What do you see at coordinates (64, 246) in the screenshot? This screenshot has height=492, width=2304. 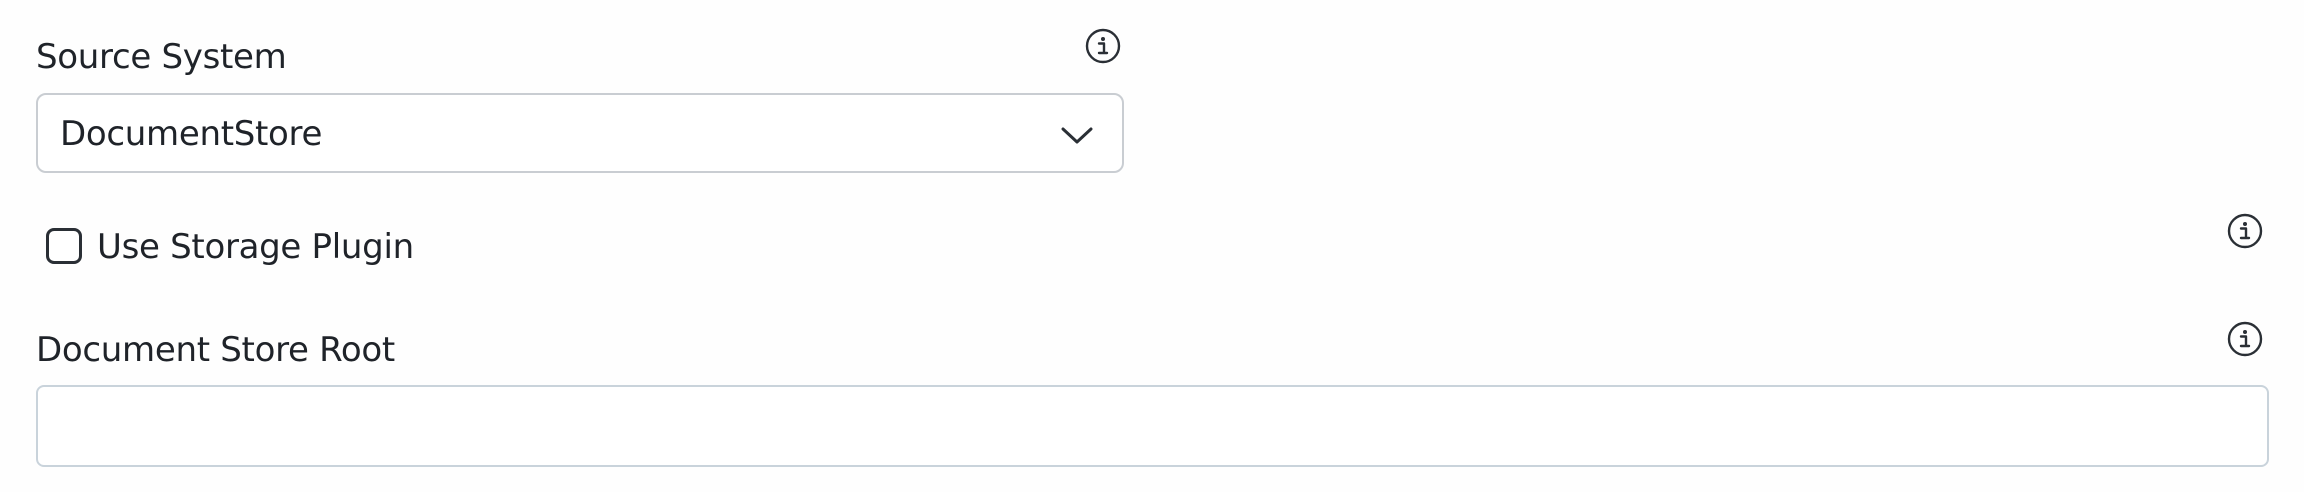 I see `use-storage-plugin-checkbox` at bounding box center [64, 246].